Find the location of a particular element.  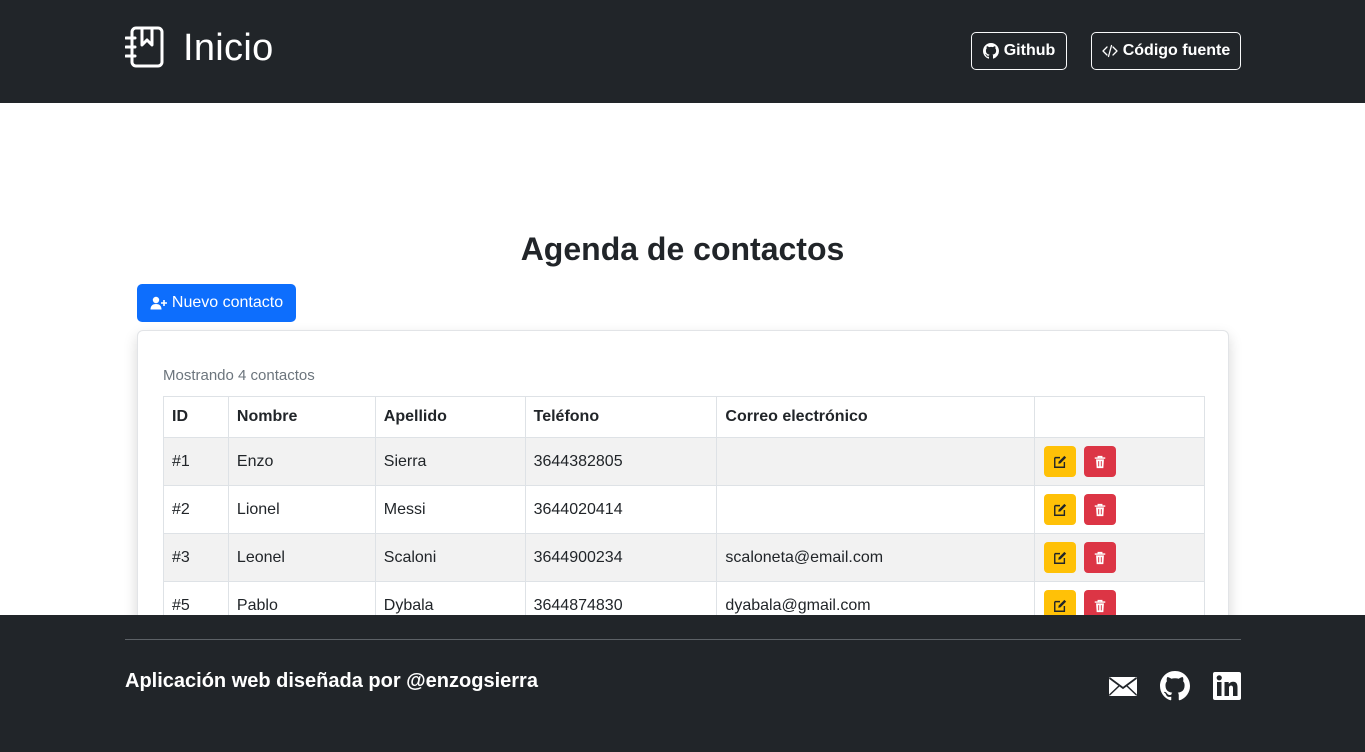

new-contact-label: Nuevo contacto is located at coordinates (227, 302).